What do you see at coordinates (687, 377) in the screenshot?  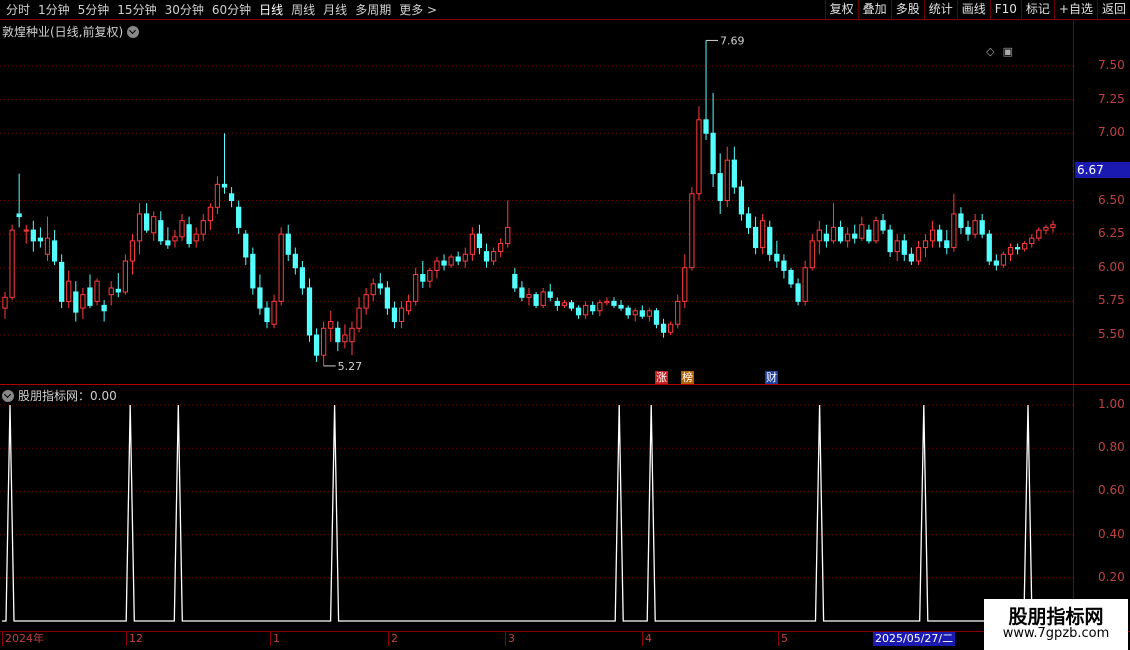 I see `event-tag: 榜` at bounding box center [687, 377].